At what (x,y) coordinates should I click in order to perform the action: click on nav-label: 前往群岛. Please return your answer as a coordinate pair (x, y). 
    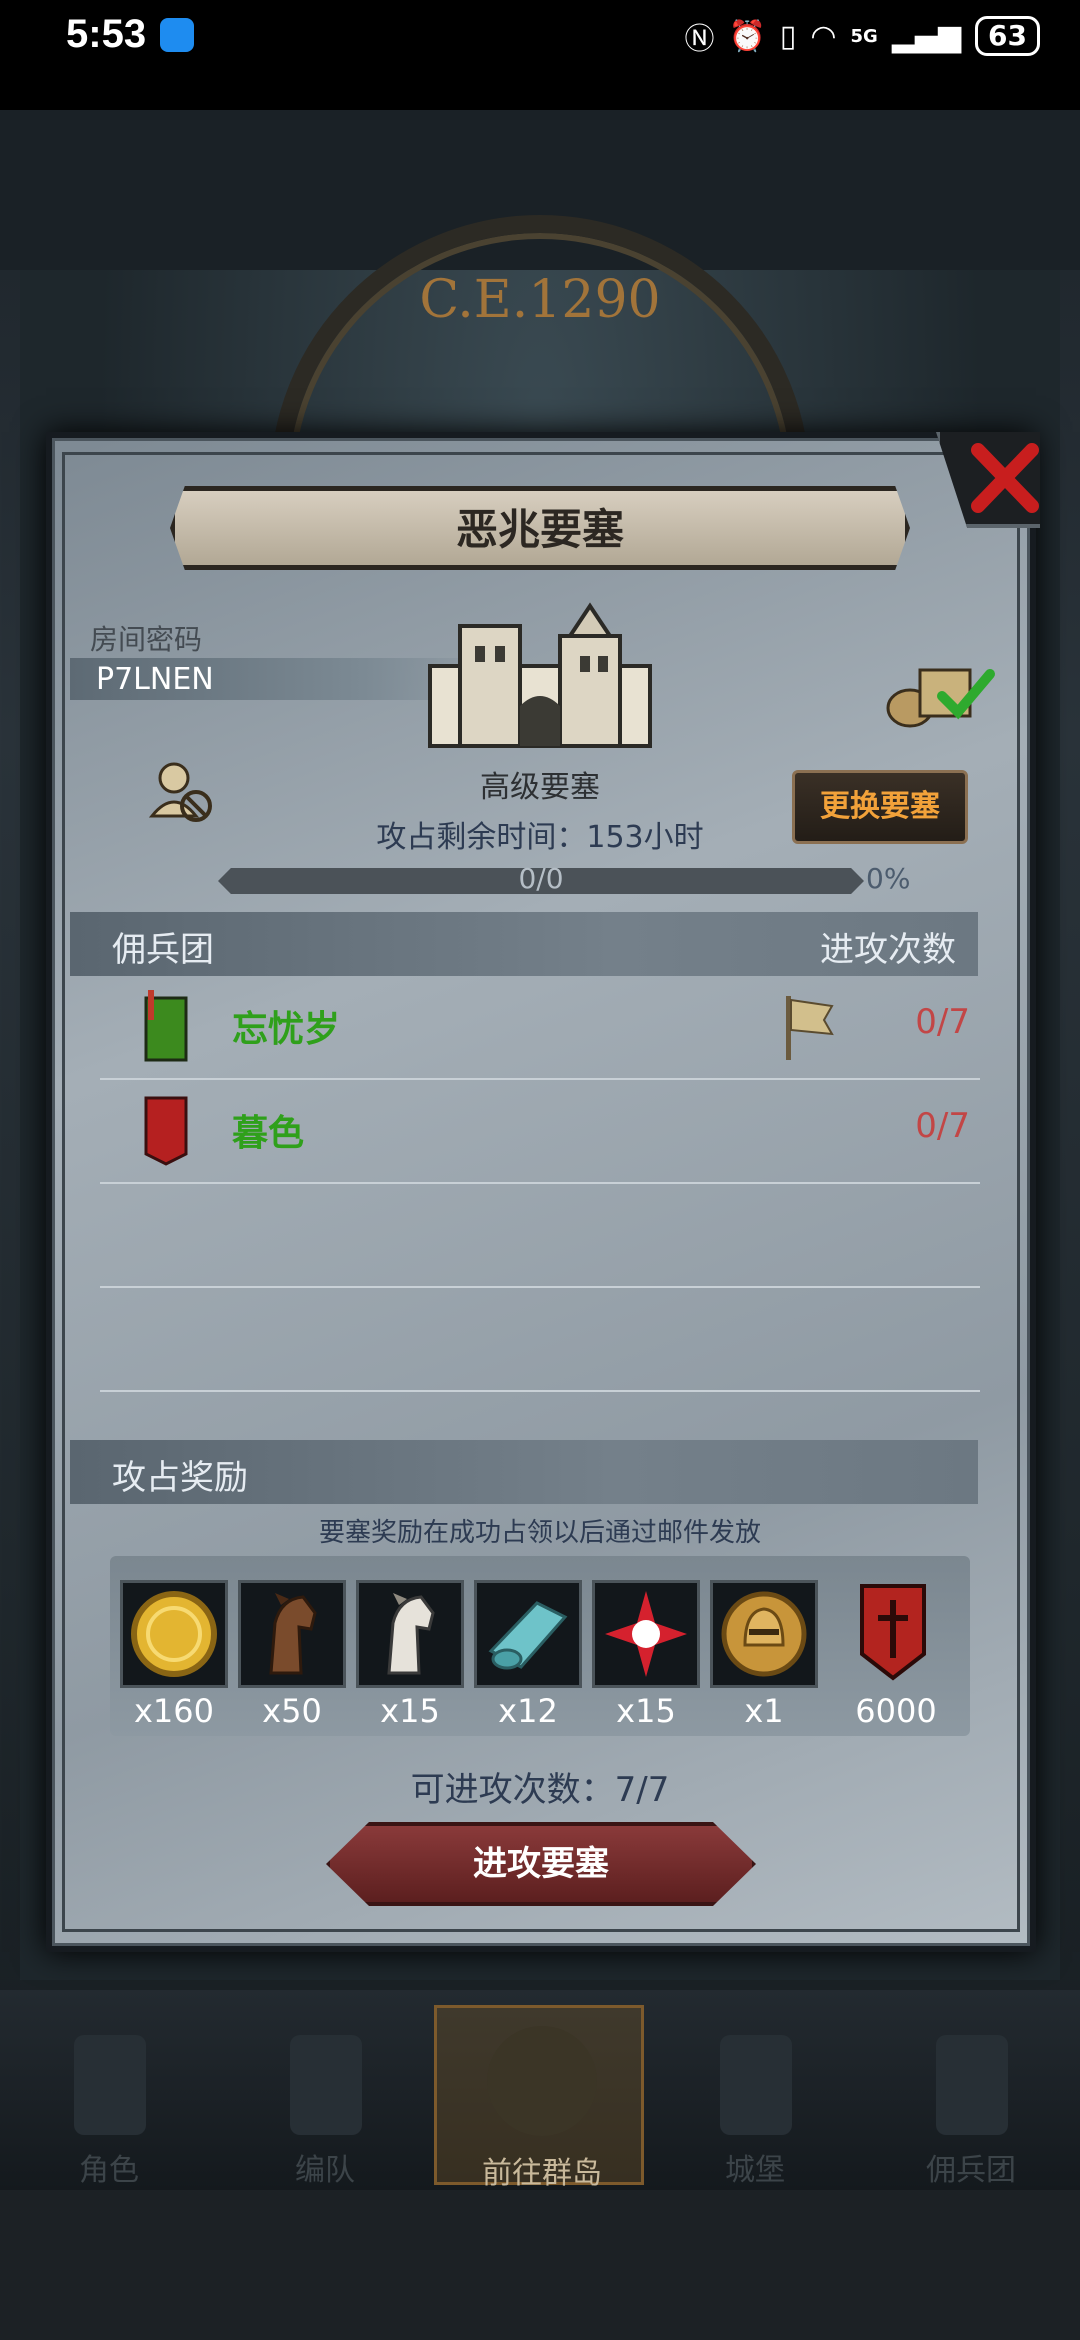
    Looking at the image, I should click on (542, 2173).